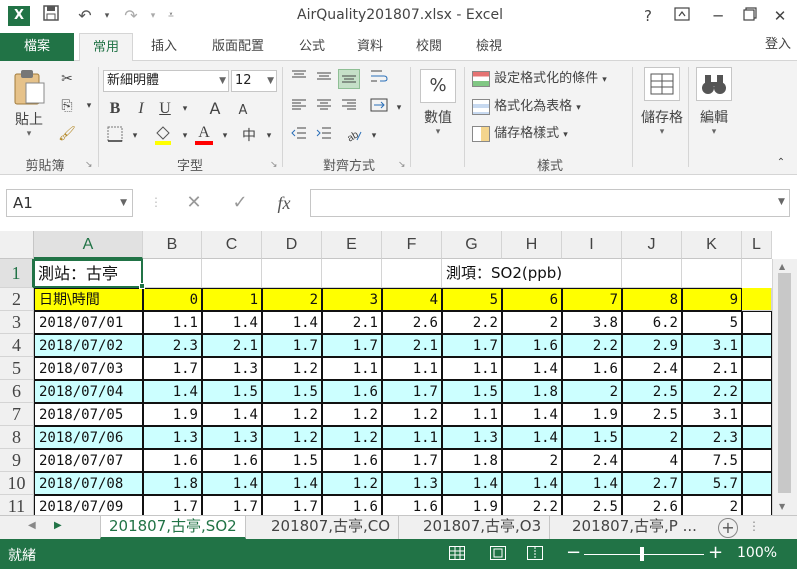  I want to click on date-cell: 2018/07/05, so click(88, 414).